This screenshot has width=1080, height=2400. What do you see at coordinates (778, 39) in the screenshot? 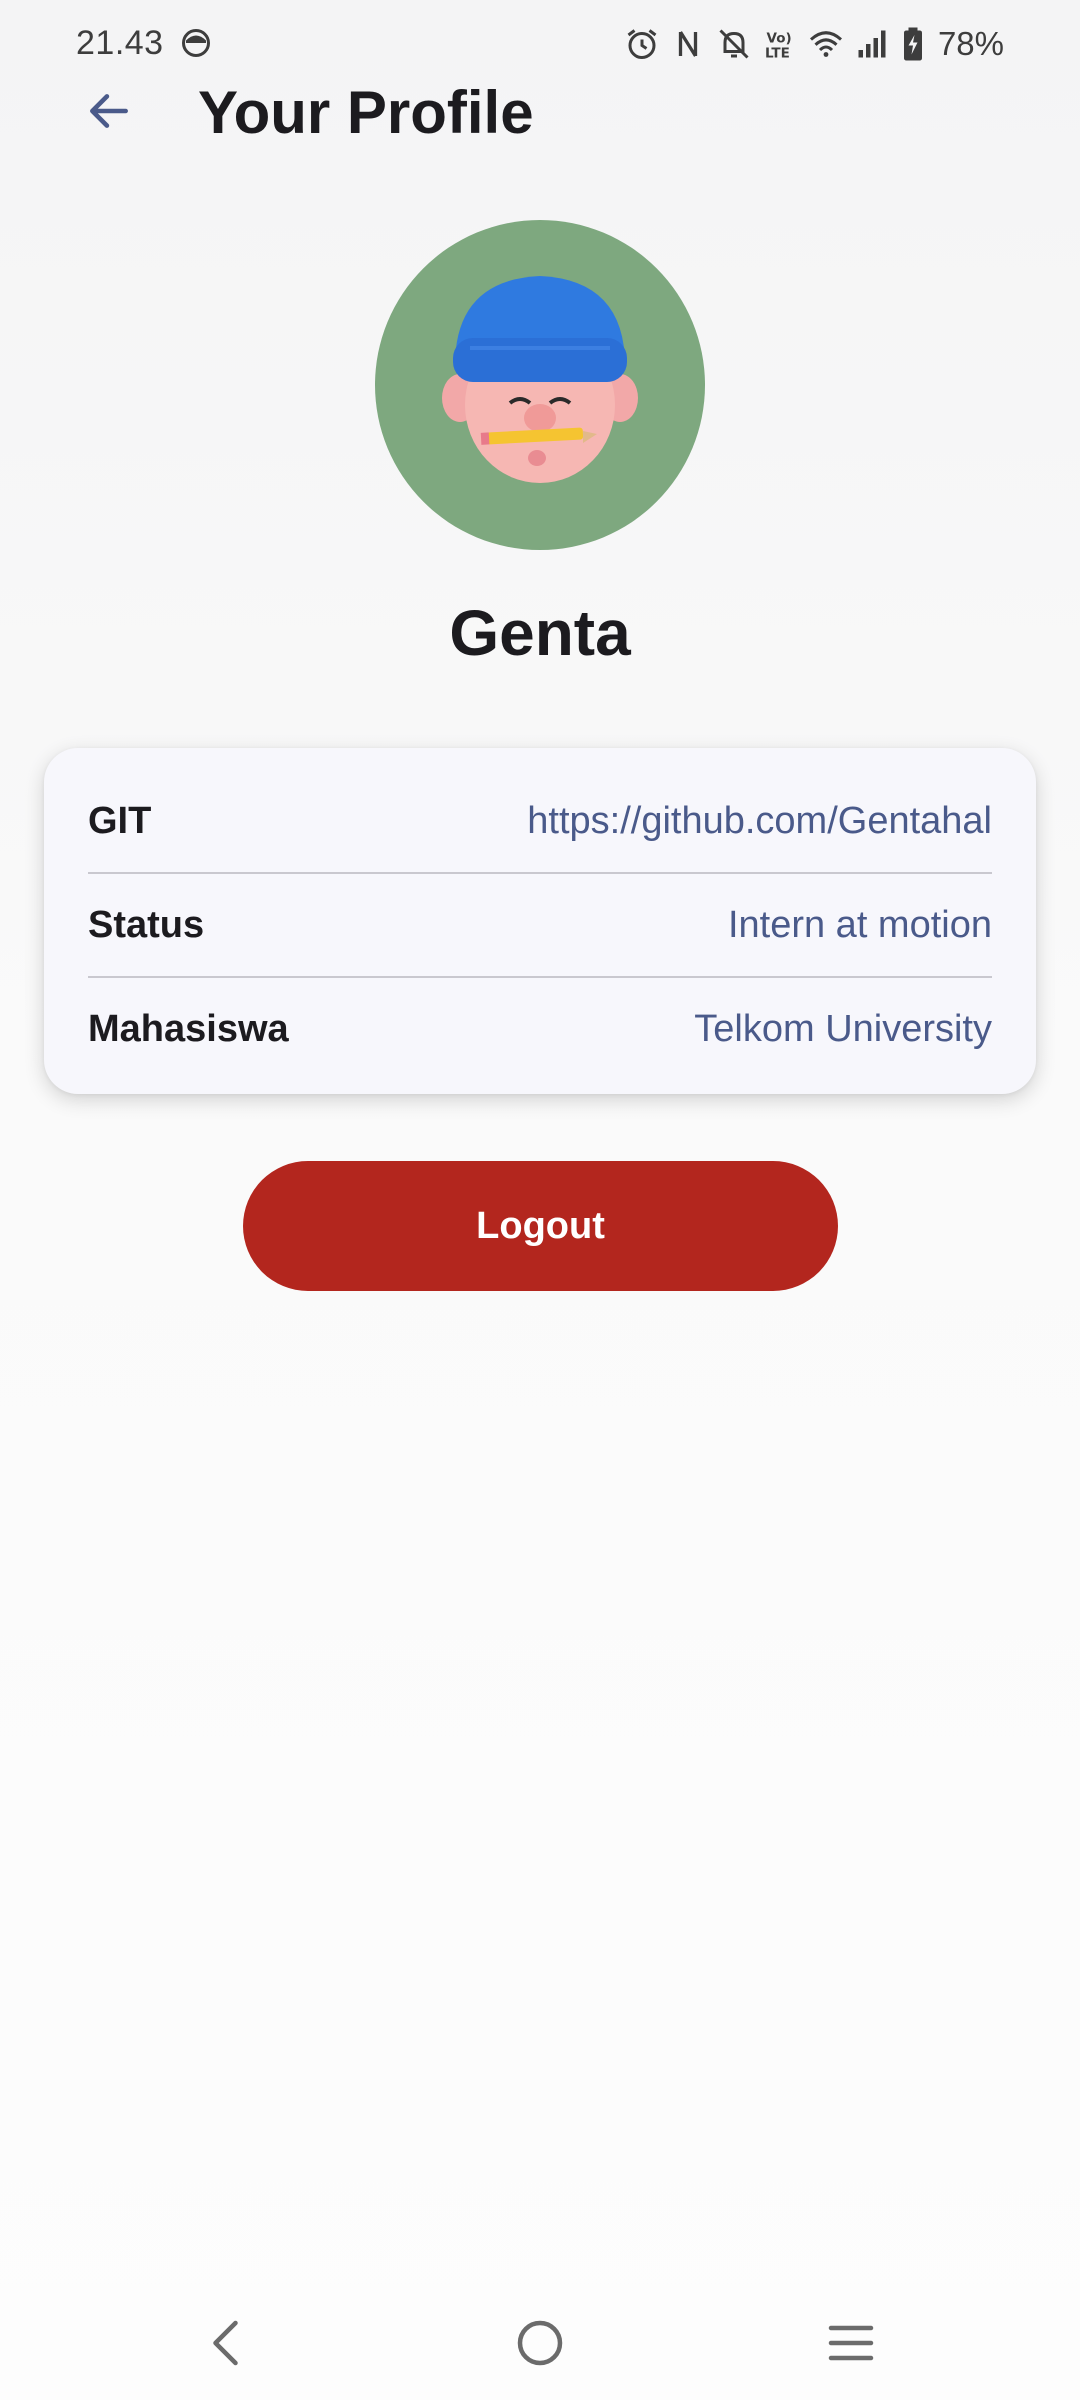
I see `svg-text: Vo)` at bounding box center [778, 39].